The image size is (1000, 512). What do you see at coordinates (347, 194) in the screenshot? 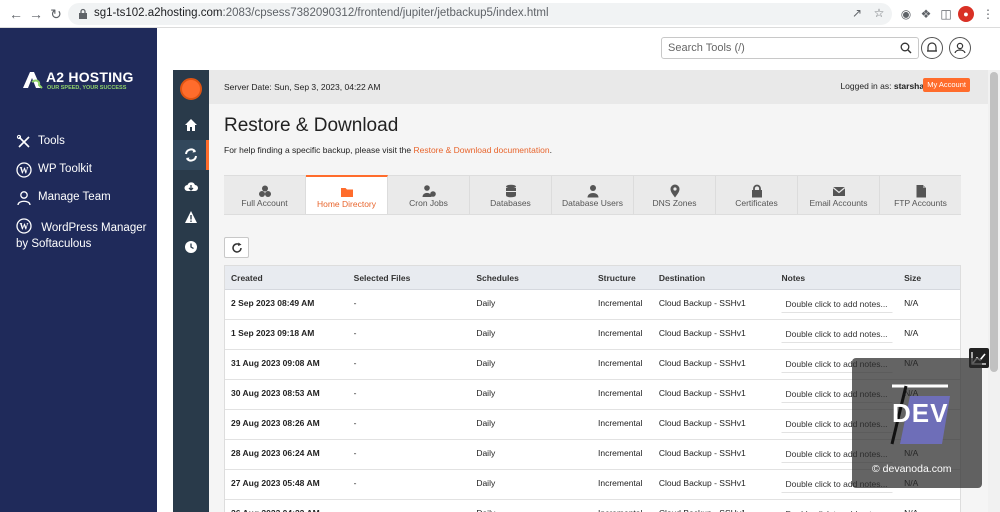
I see `tab-home-directory: Home Directory` at bounding box center [347, 194].